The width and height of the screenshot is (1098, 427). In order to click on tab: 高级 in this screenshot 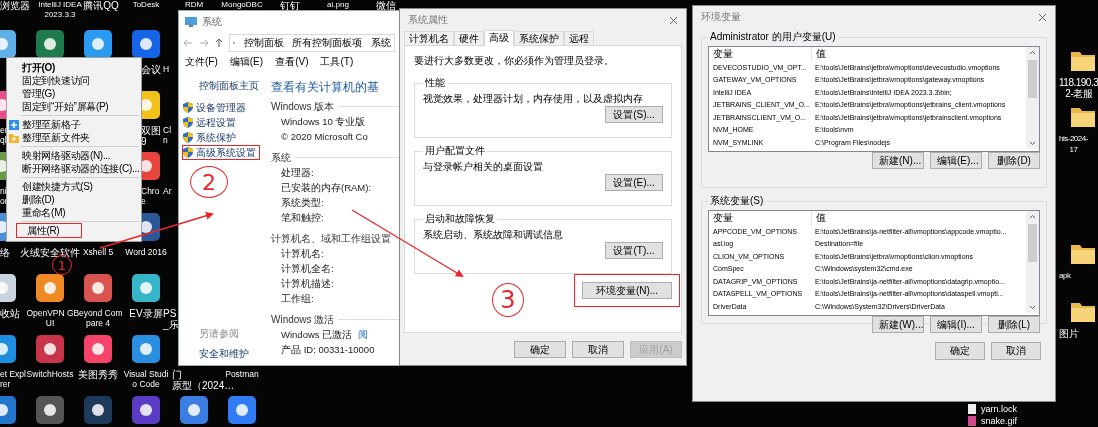, I will do `click(499, 38)`.